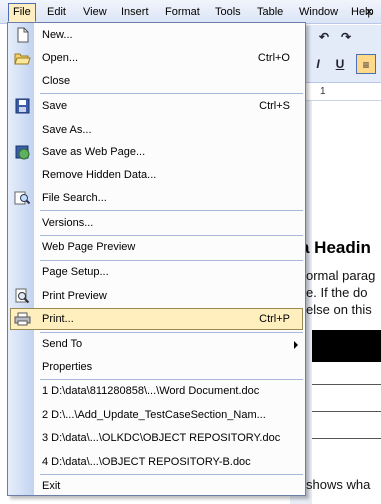 This screenshot has width=381, height=504. Describe the element at coordinates (156, 486) in the screenshot. I see `menu-item-exit: Exit` at that location.